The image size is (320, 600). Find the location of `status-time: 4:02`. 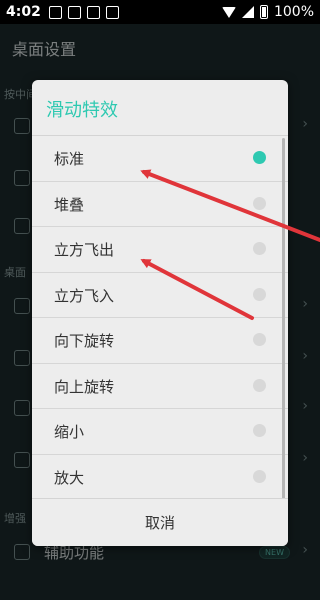

status-time: 4:02 is located at coordinates (23, 12).